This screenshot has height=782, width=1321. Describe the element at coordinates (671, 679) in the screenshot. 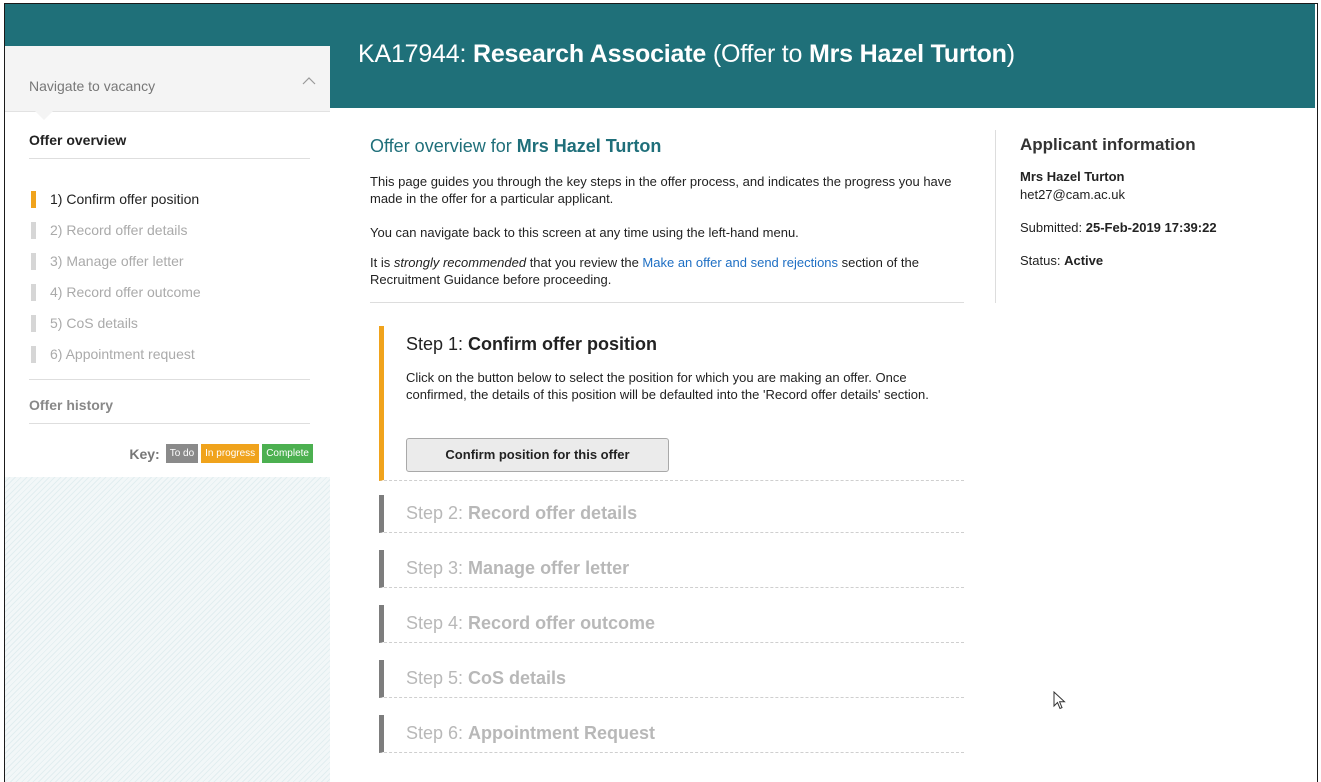

I see `step-5-row: Step 5: CoS details` at that location.